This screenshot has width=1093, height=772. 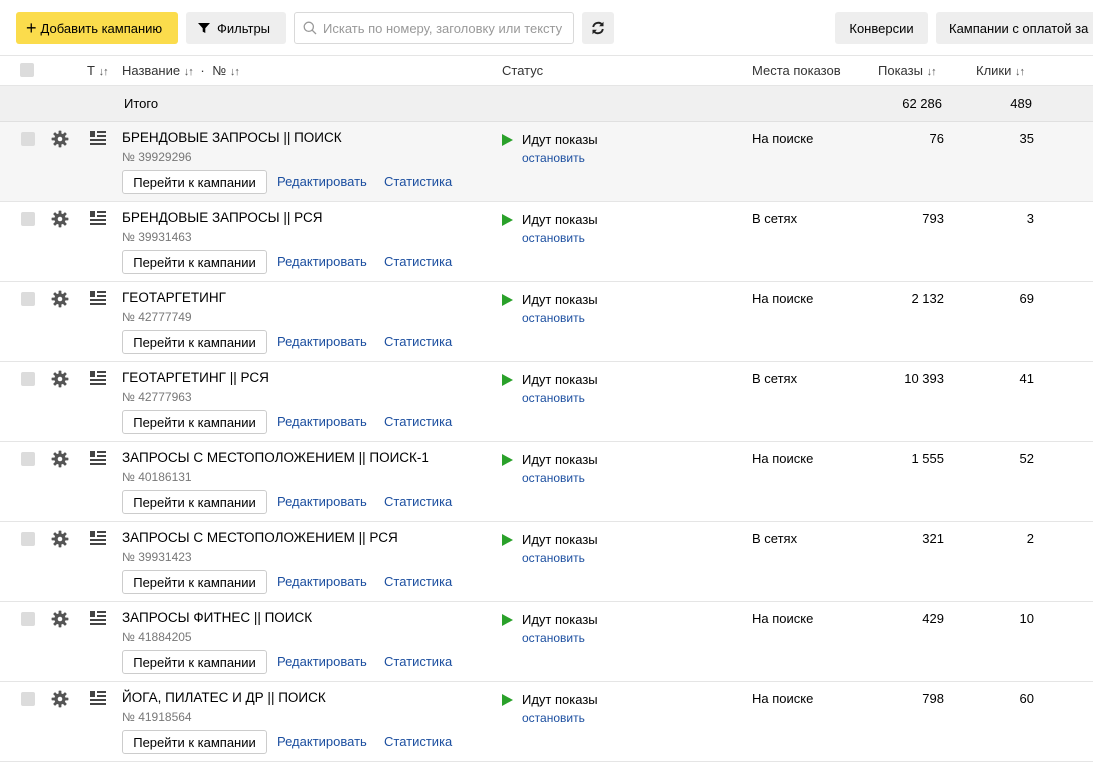 What do you see at coordinates (933, 218) in the screenshot?
I see `impressions-value: 793` at bounding box center [933, 218].